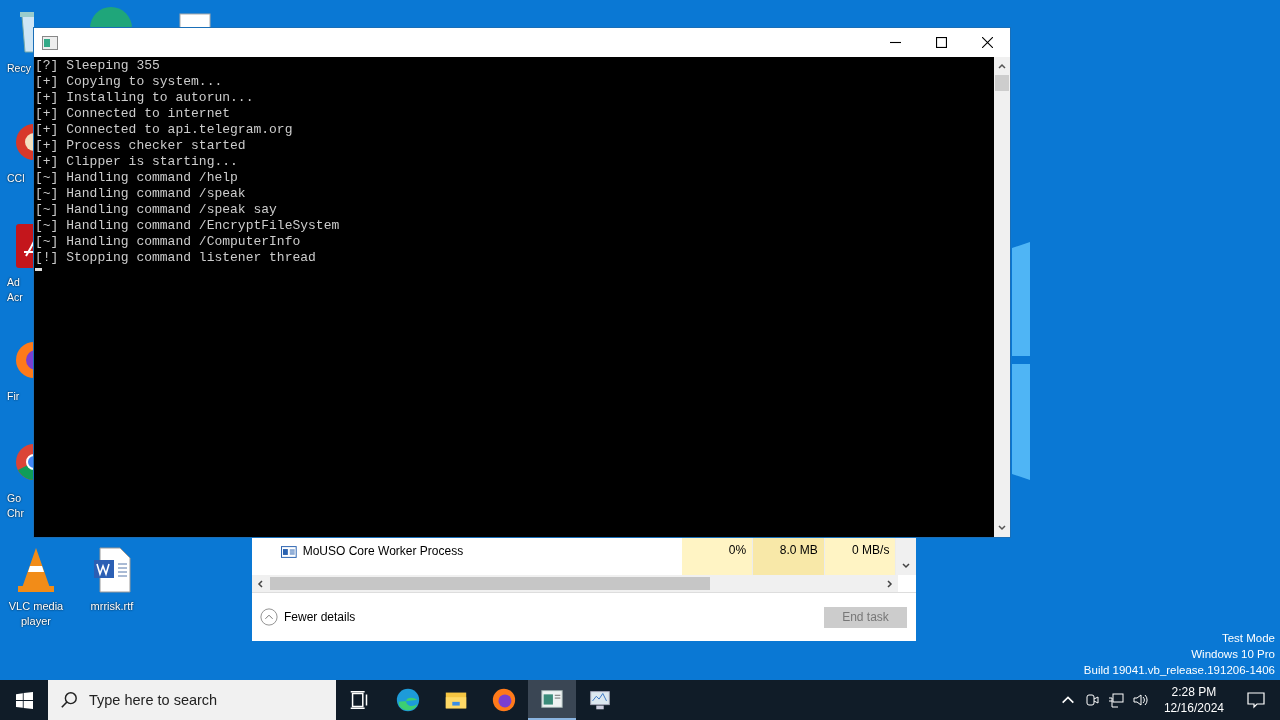  I want to click on icon-label: VLC media, so click(36, 606).